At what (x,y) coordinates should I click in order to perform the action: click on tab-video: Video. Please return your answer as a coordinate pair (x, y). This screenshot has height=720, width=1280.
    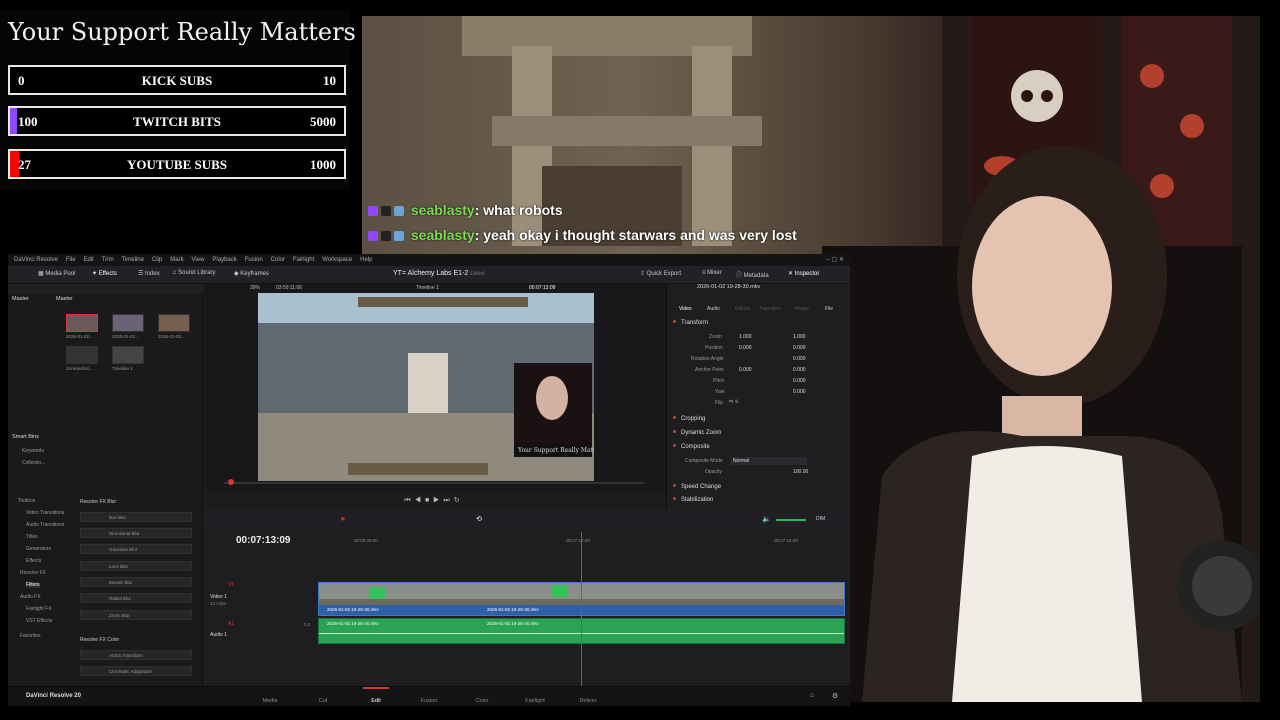
    Looking at the image, I should click on (685, 309).